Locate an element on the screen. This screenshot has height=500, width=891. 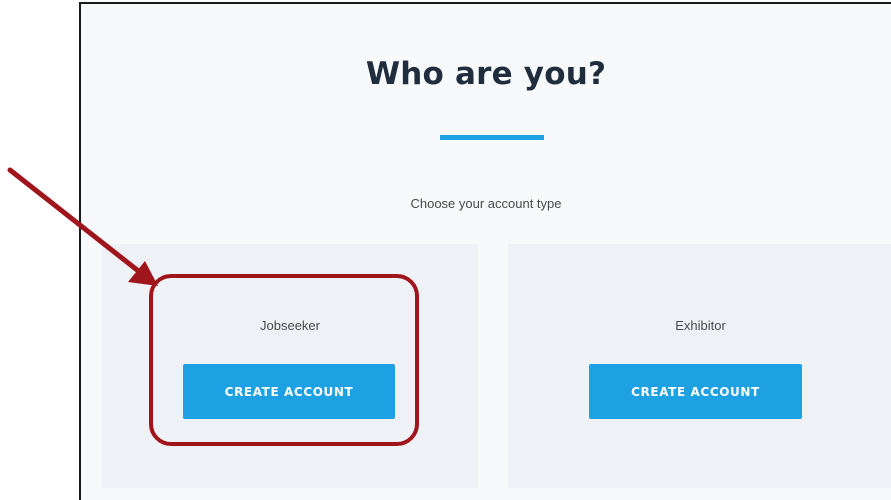
exhibitor-create-account-button: CREATE ACCOUNT is located at coordinates (695, 391).